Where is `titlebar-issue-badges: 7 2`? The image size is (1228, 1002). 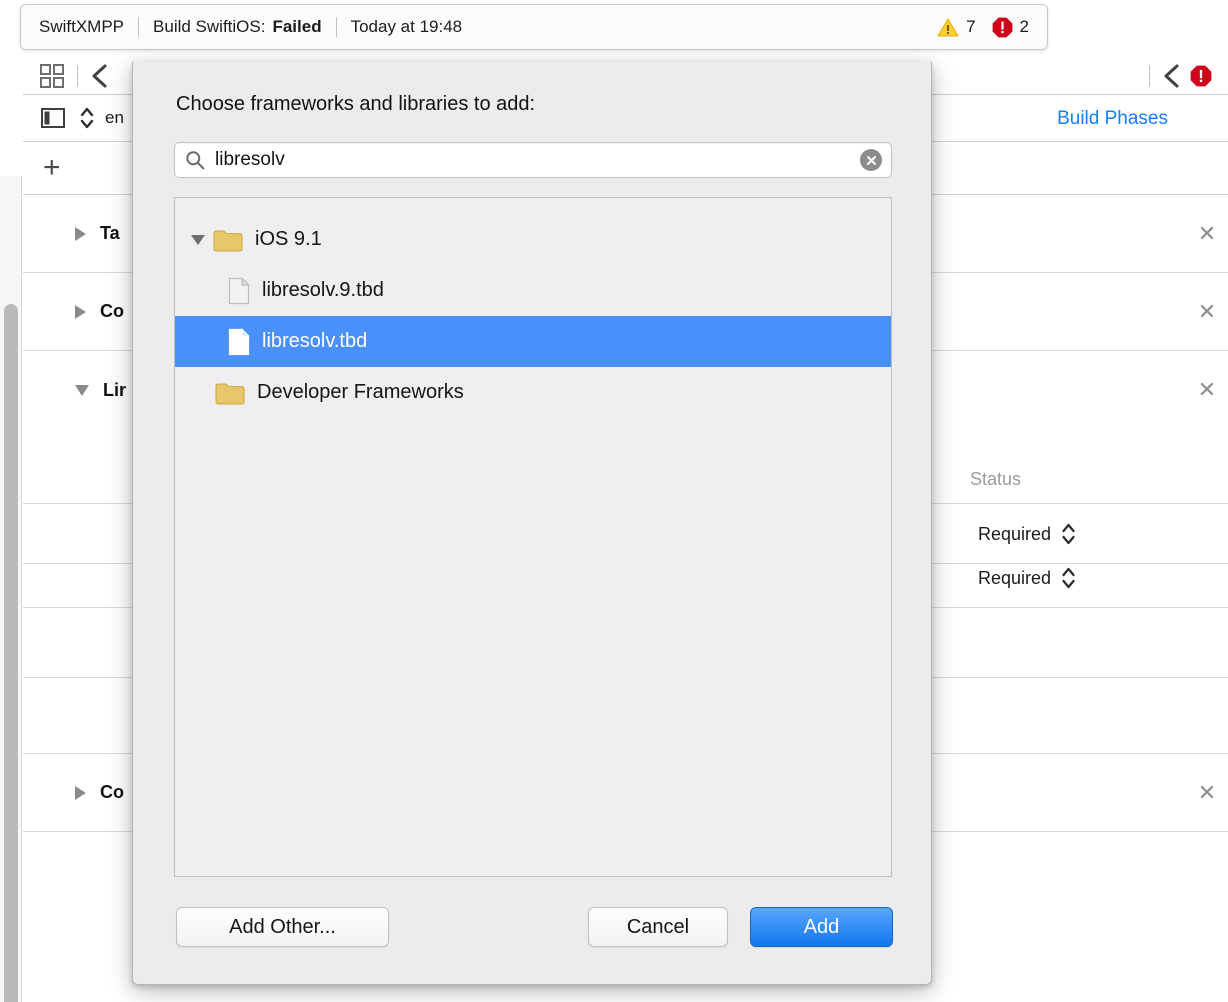 titlebar-issue-badges: 7 2 is located at coordinates (992, 27).